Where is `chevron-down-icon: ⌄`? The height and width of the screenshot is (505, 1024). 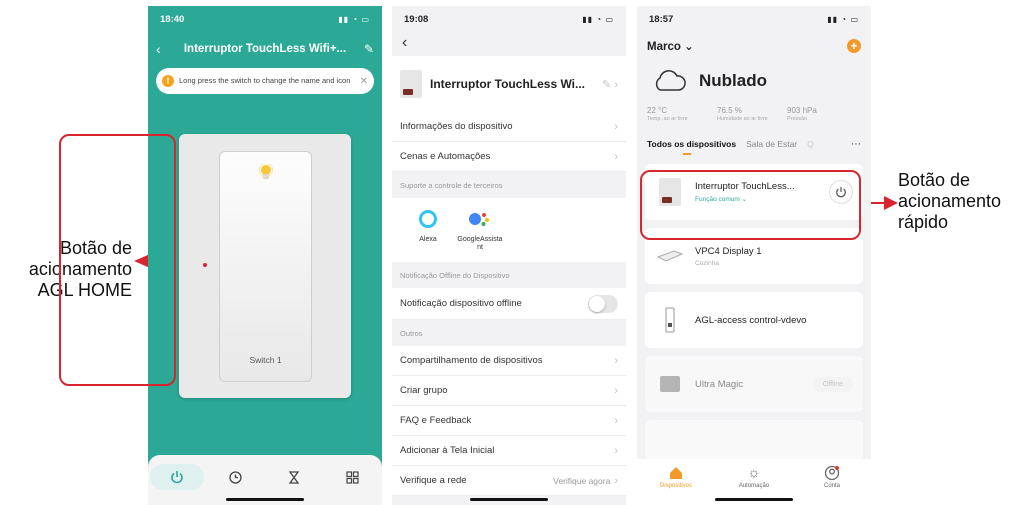
chevron-down-icon: ⌄ is located at coordinates (689, 47).